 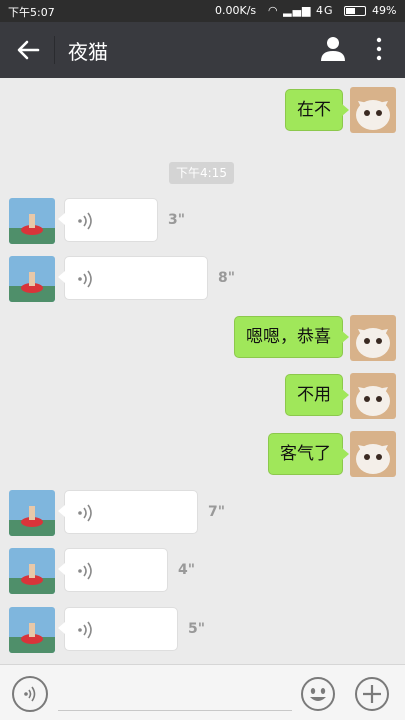 I want to click on voice-duration: 8", so click(x=227, y=278).